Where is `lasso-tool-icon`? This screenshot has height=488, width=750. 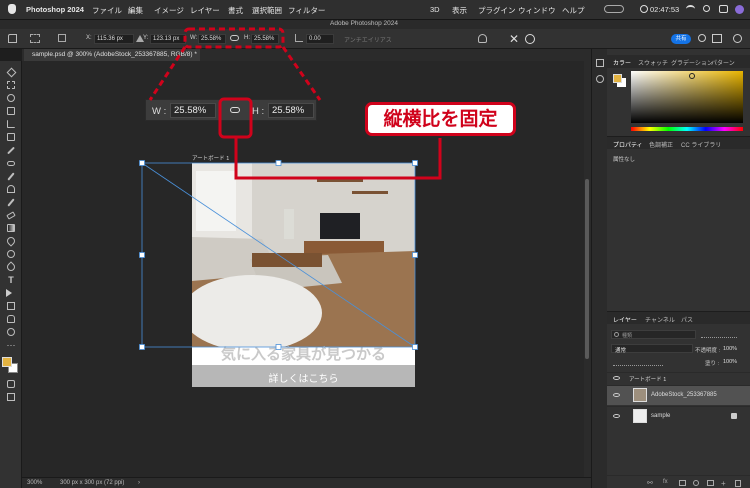 lasso-tool-icon is located at coordinates (11, 98).